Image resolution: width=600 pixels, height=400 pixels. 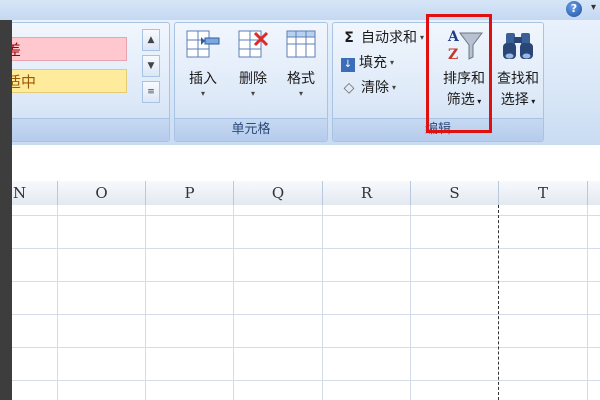 I want to click on style-neutral: 适中, so click(x=63, y=81).